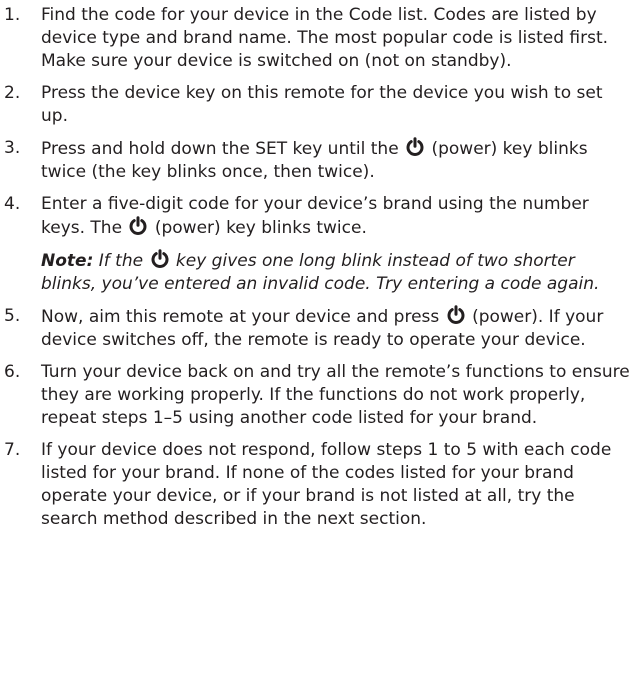  I want to click on step-number: 3., so click(12, 148).